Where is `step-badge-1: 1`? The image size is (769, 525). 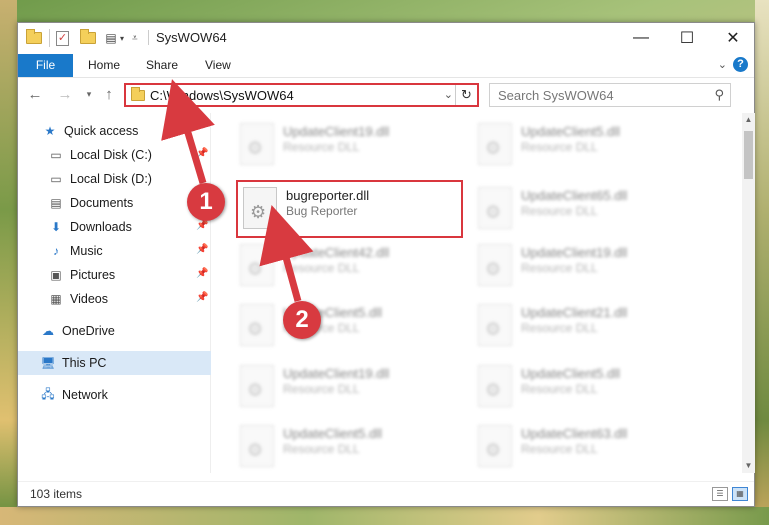
step-badge-1: 1 is located at coordinates (206, 202).